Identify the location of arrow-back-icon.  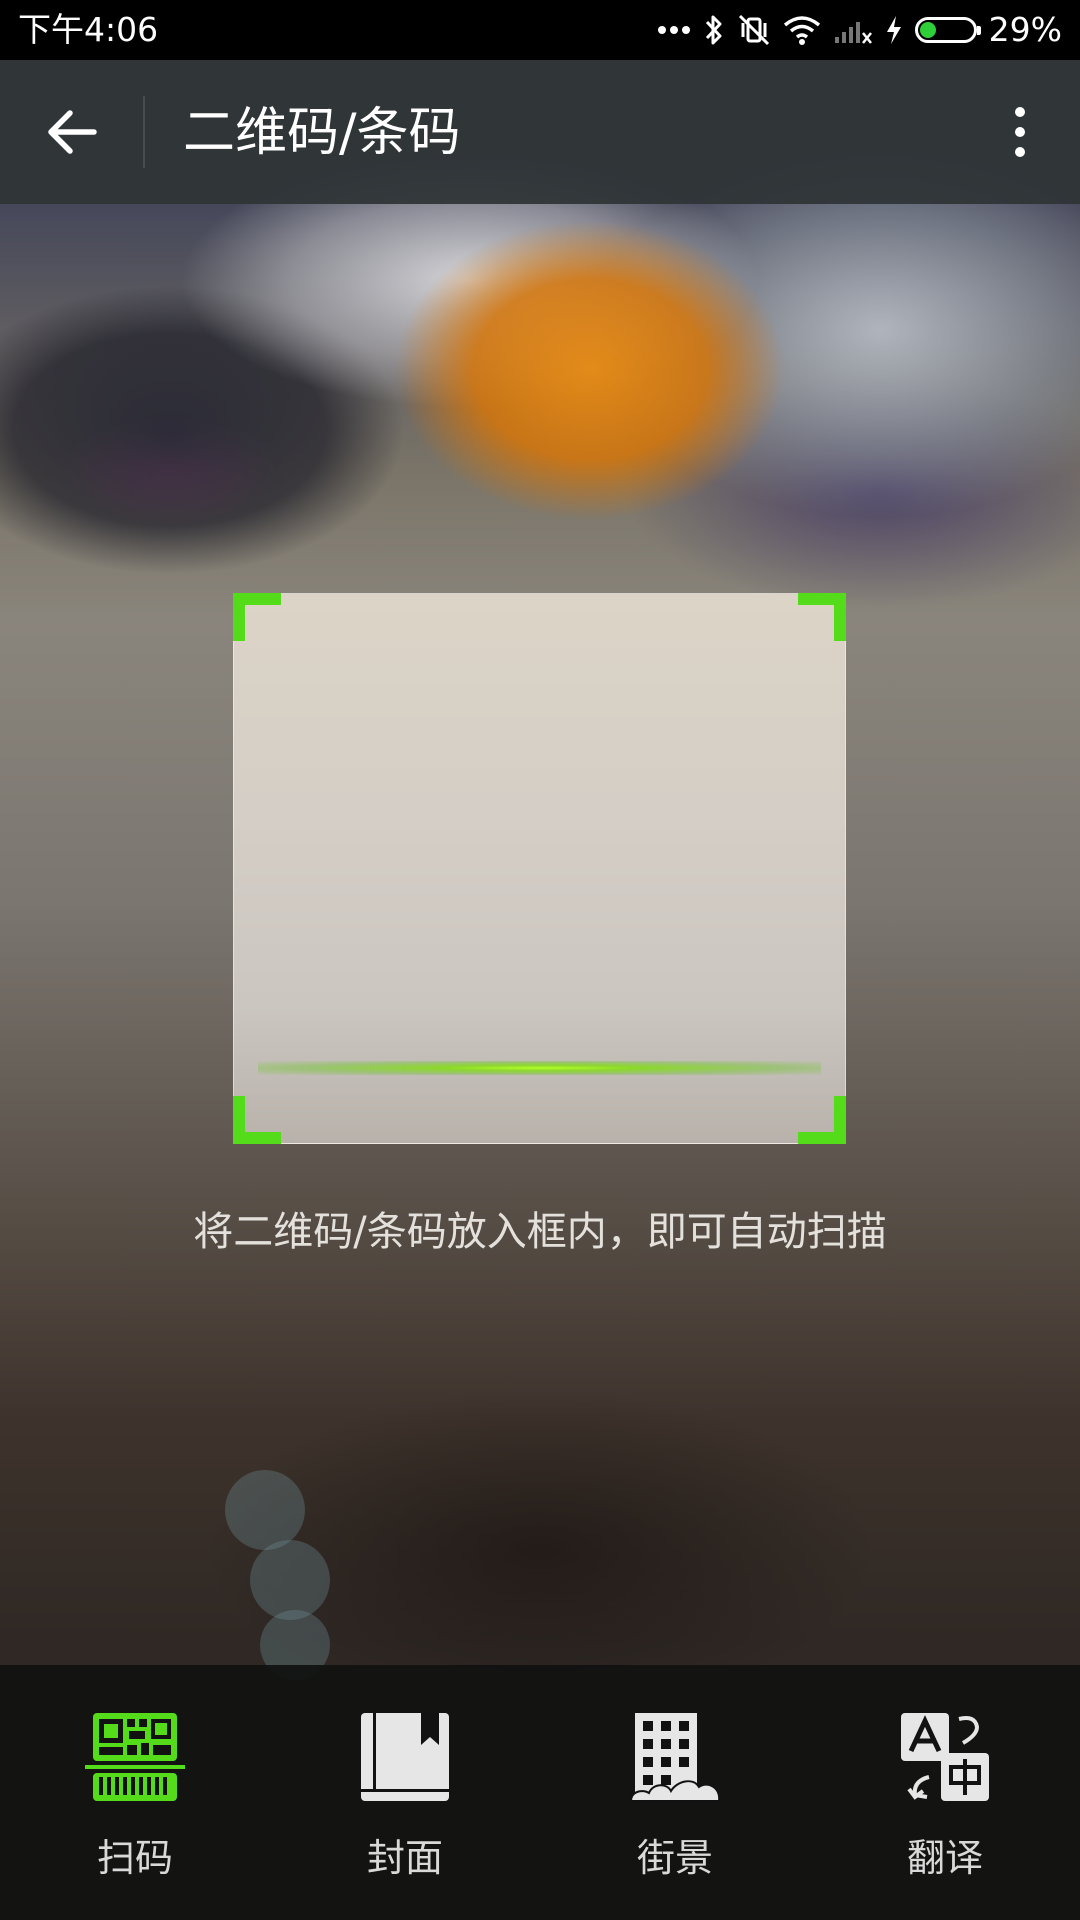
(72, 132).